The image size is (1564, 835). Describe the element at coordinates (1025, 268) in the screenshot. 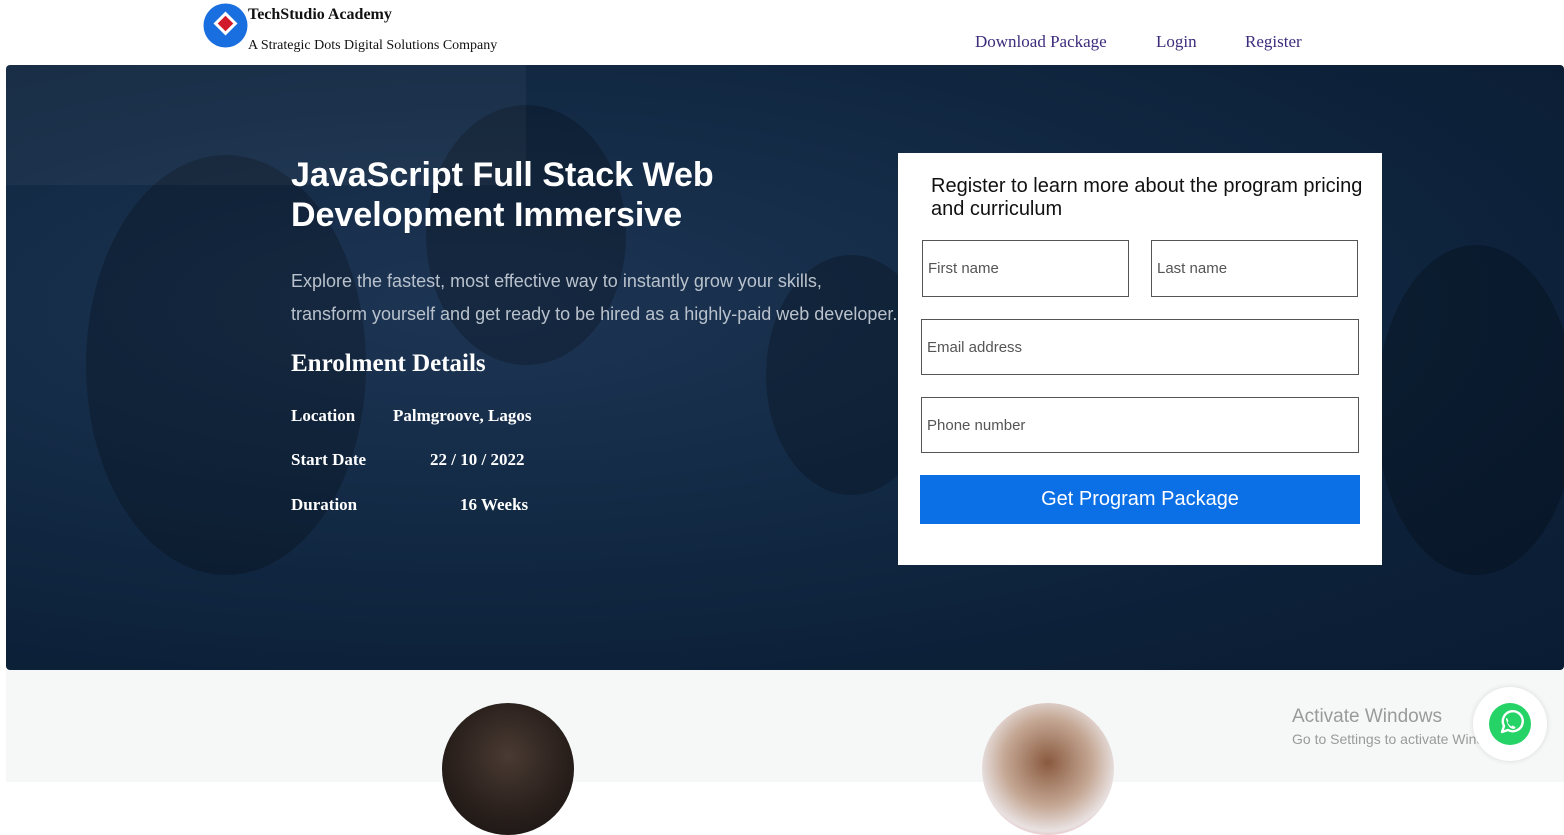

I see `first-name-field` at that location.